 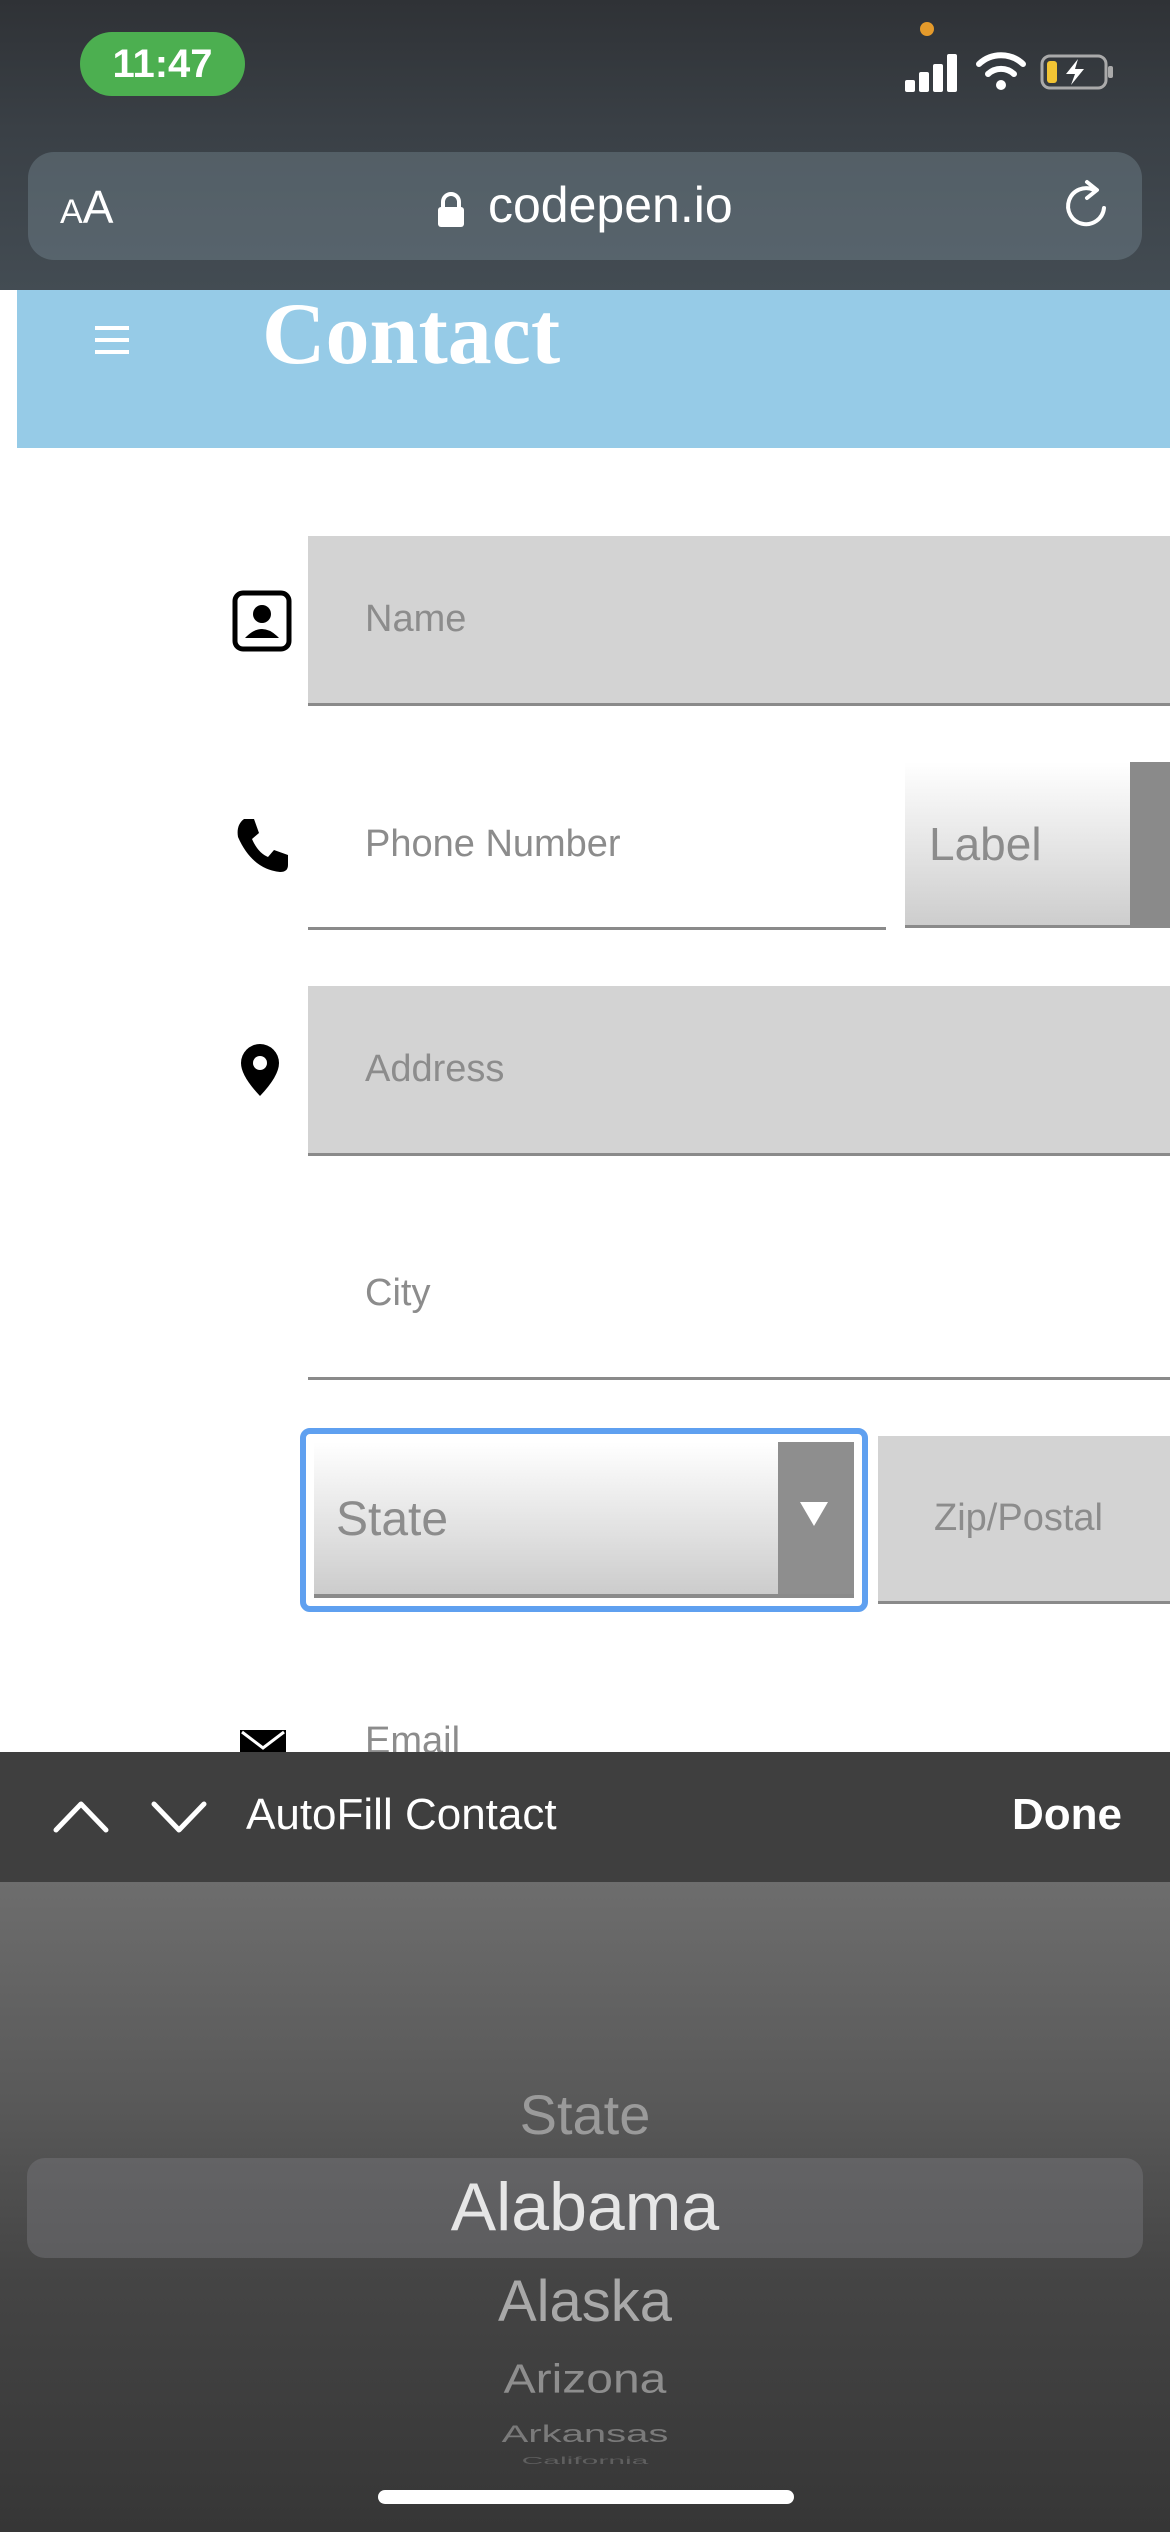 What do you see at coordinates (586, 2497) in the screenshot?
I see `home-indicator` at bounding box center [586, 2497].